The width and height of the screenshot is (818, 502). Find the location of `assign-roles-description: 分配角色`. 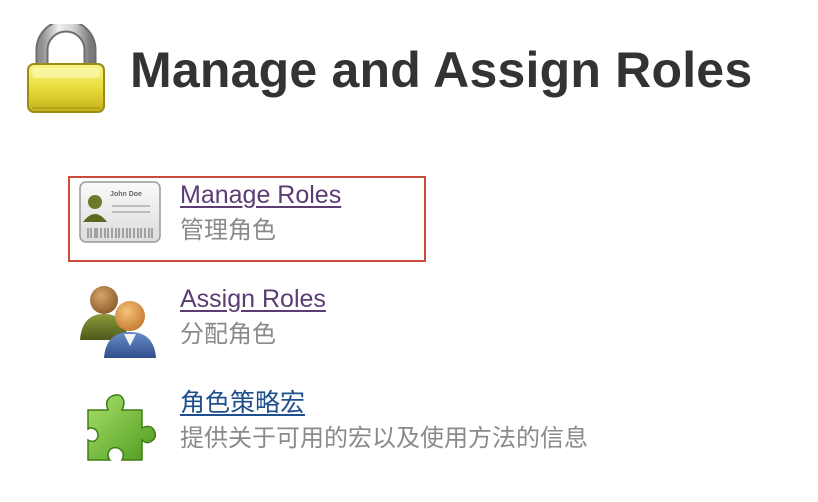

assign-roles-description: 分配角色 is located at coordinates (228, 334).